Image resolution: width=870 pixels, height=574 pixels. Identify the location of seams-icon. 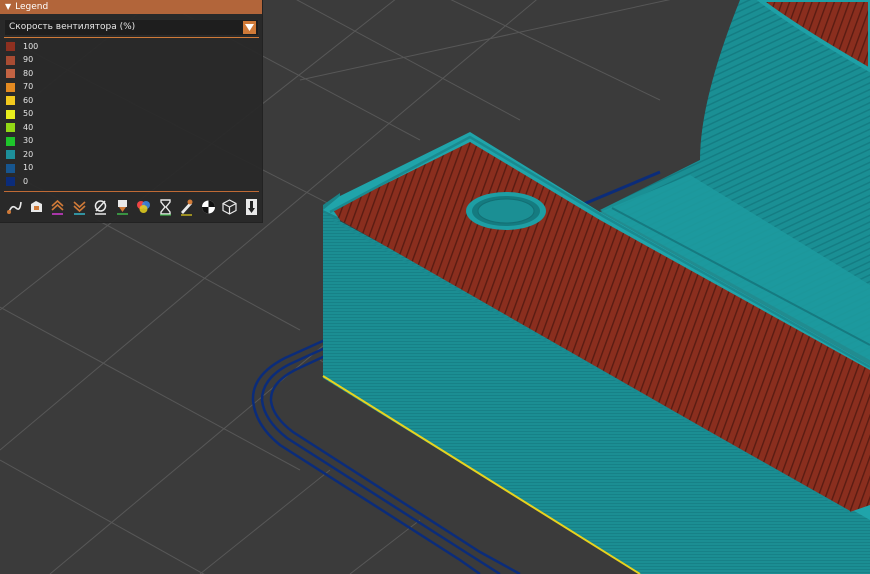
(100, 207).